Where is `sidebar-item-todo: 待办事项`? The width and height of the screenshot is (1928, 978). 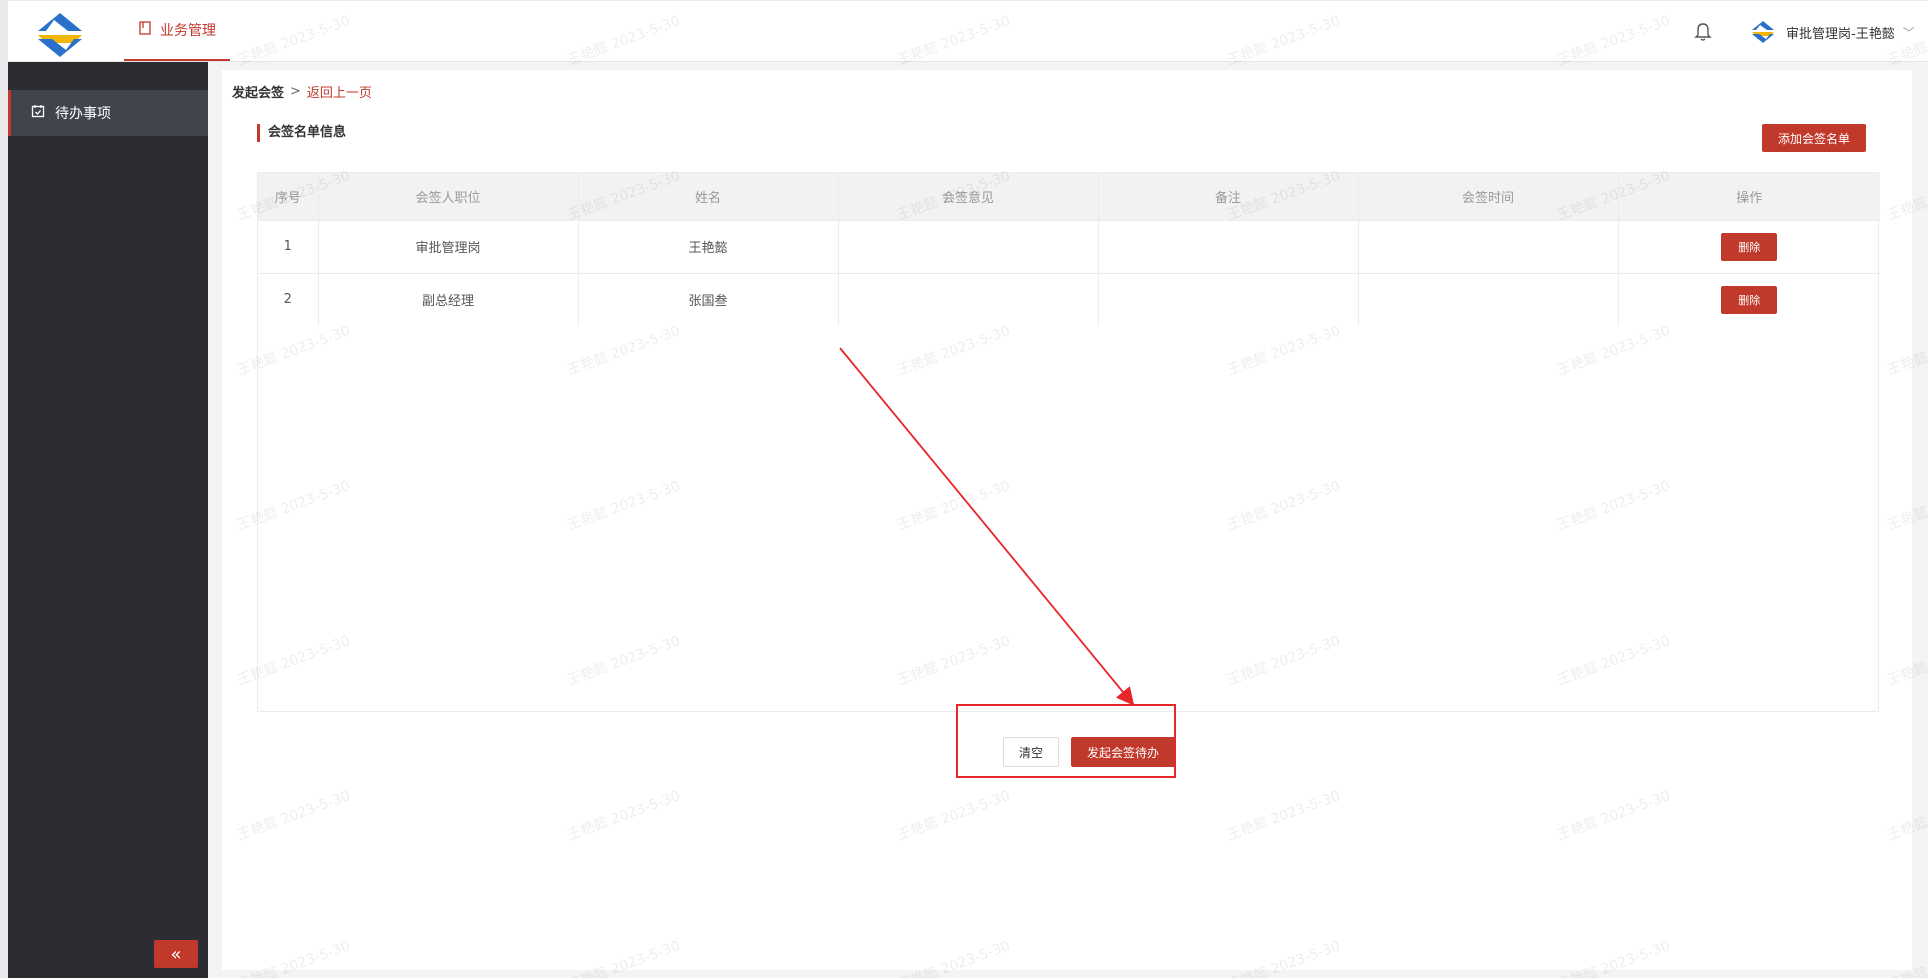 sidebar-item-todo: 待办事项 is located at coordinates (108, 113).